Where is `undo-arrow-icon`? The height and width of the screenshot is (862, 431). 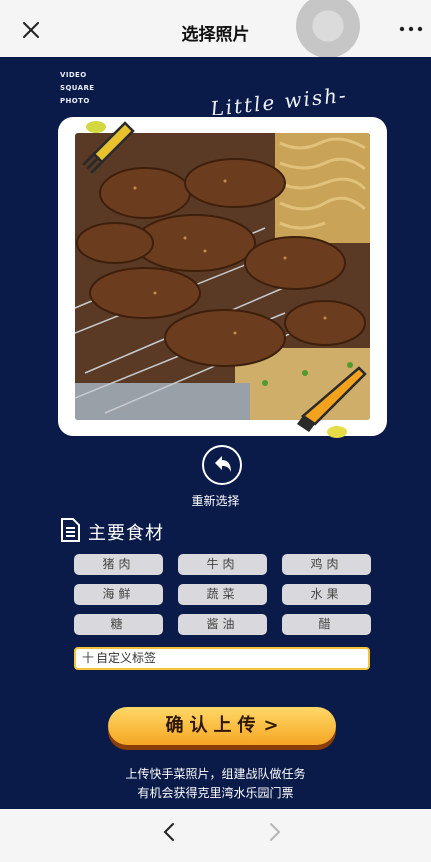 undo-arrow-icon is located at coordinates (223, 464).